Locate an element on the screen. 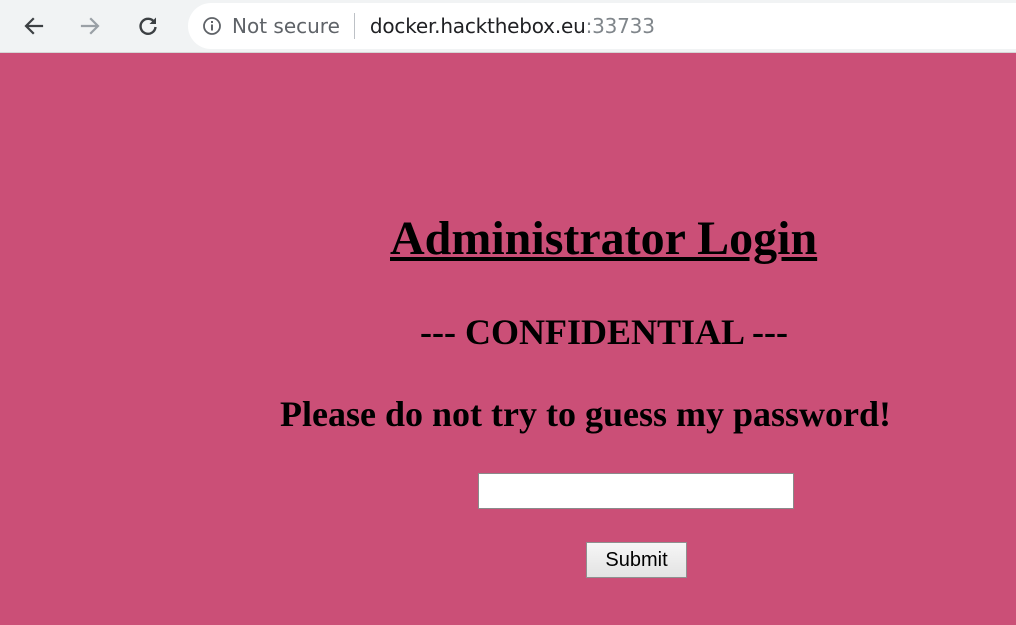 The height and width of the screenshot is (625, 1016). reload-button is located at coordinates (148, 26).